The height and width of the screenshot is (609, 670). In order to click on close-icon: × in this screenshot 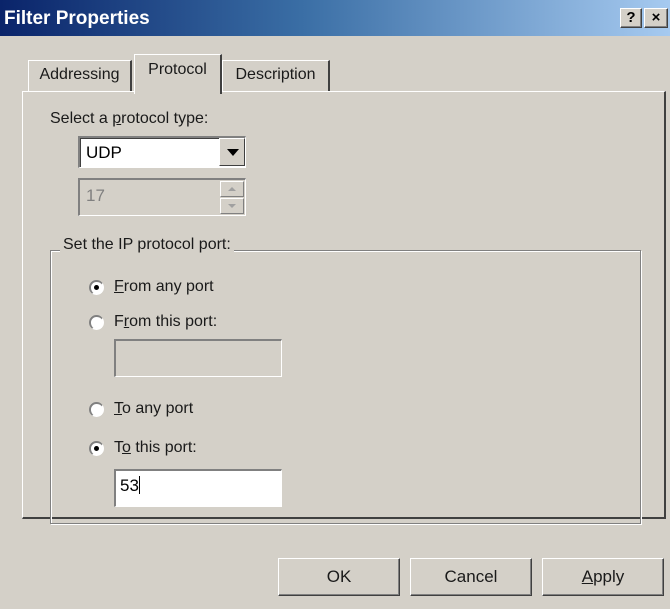, I will do `click(656, 17)`.